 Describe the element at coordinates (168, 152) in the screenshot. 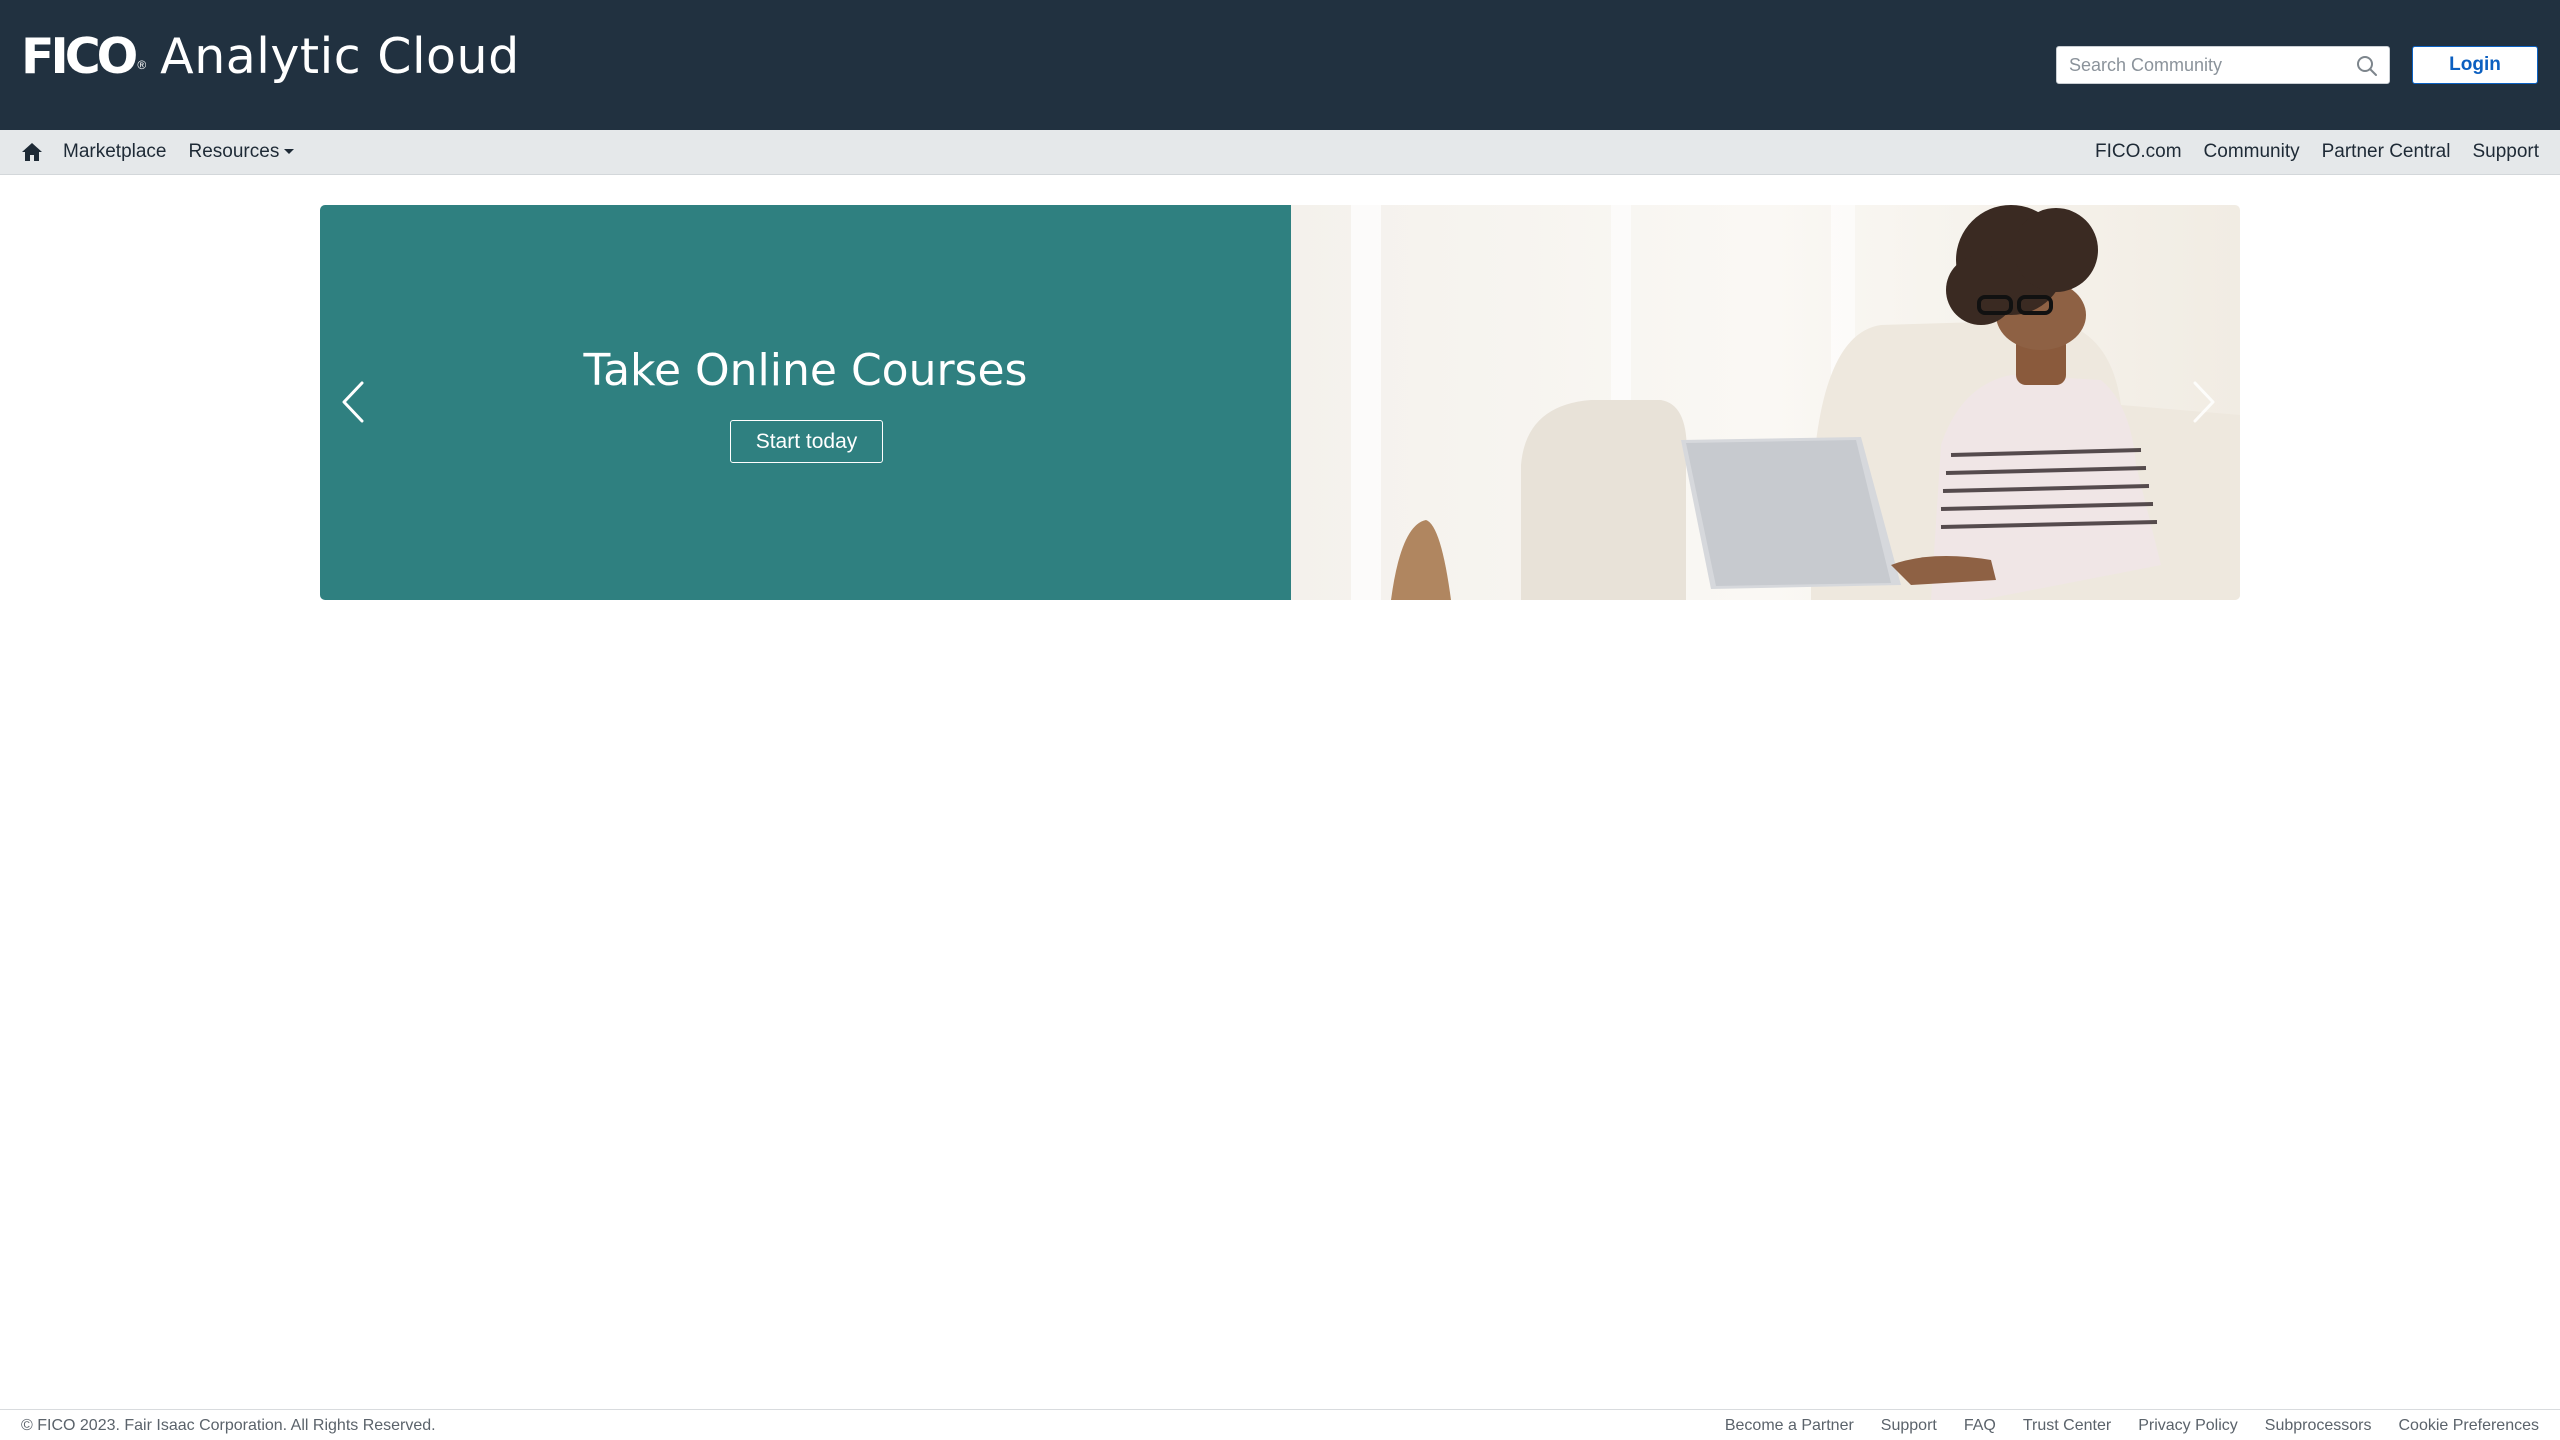

I see `nav-left-group: Marketplace Resources` at that location.